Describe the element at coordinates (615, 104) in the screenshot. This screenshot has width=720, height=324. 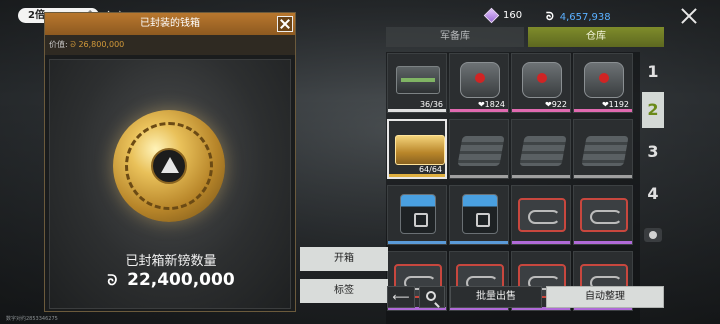
I see `item-count: ❤1192` at that location.